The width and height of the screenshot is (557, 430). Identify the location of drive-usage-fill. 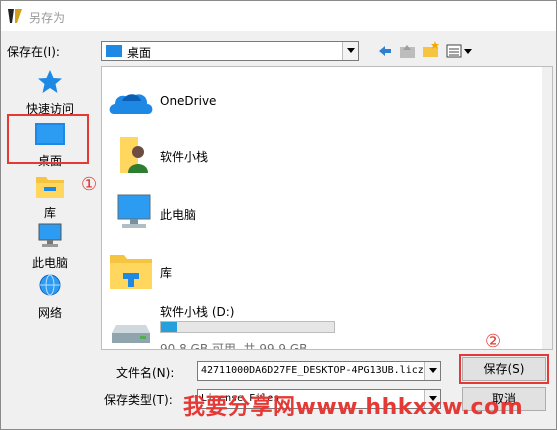
(169, 327).